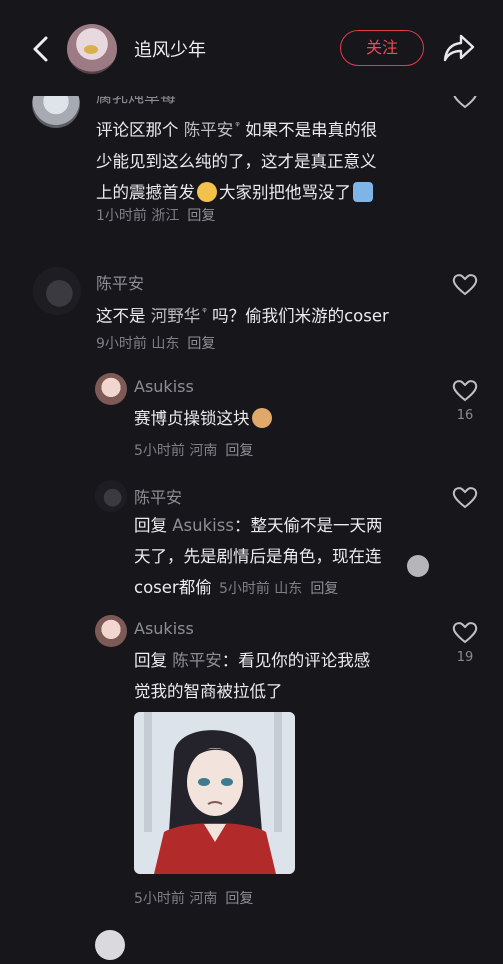  What do you see at coordinates (363, 191) in the screenshot?
I see `candle-emoji-icon` at bounding box center [363, 191].